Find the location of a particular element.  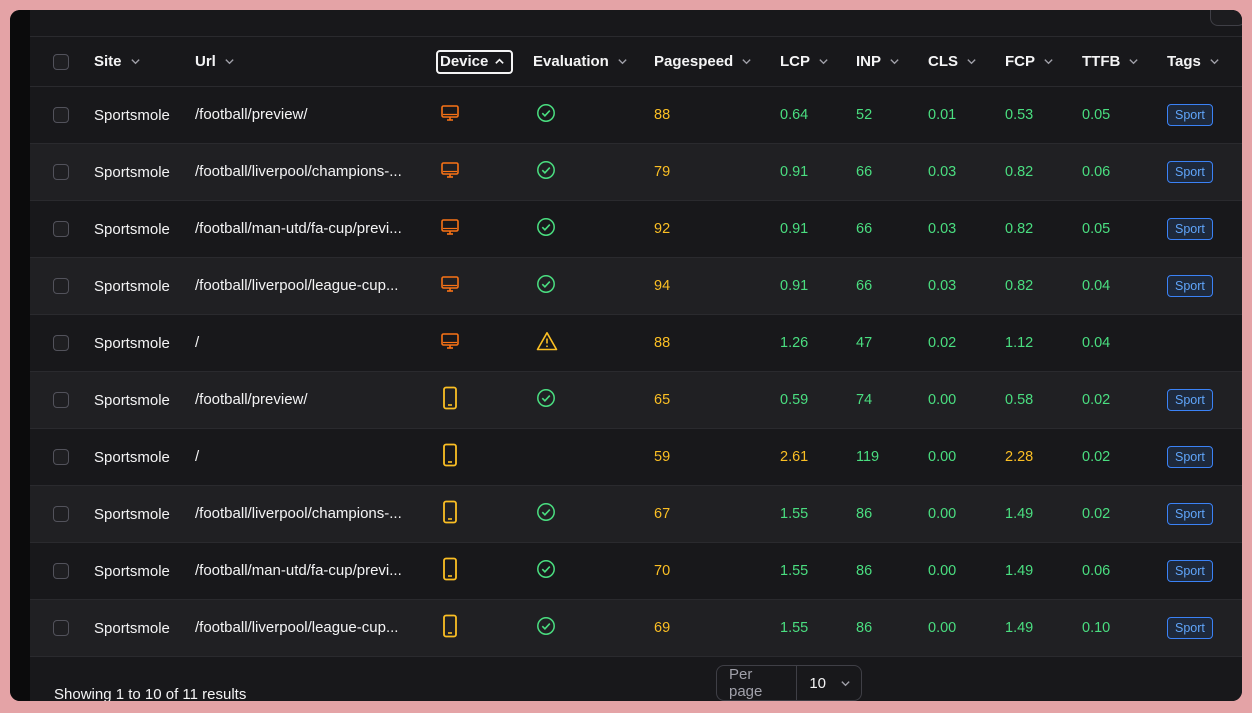

column-header-evaluation: Evaluation is located at coordinates (580, 61).